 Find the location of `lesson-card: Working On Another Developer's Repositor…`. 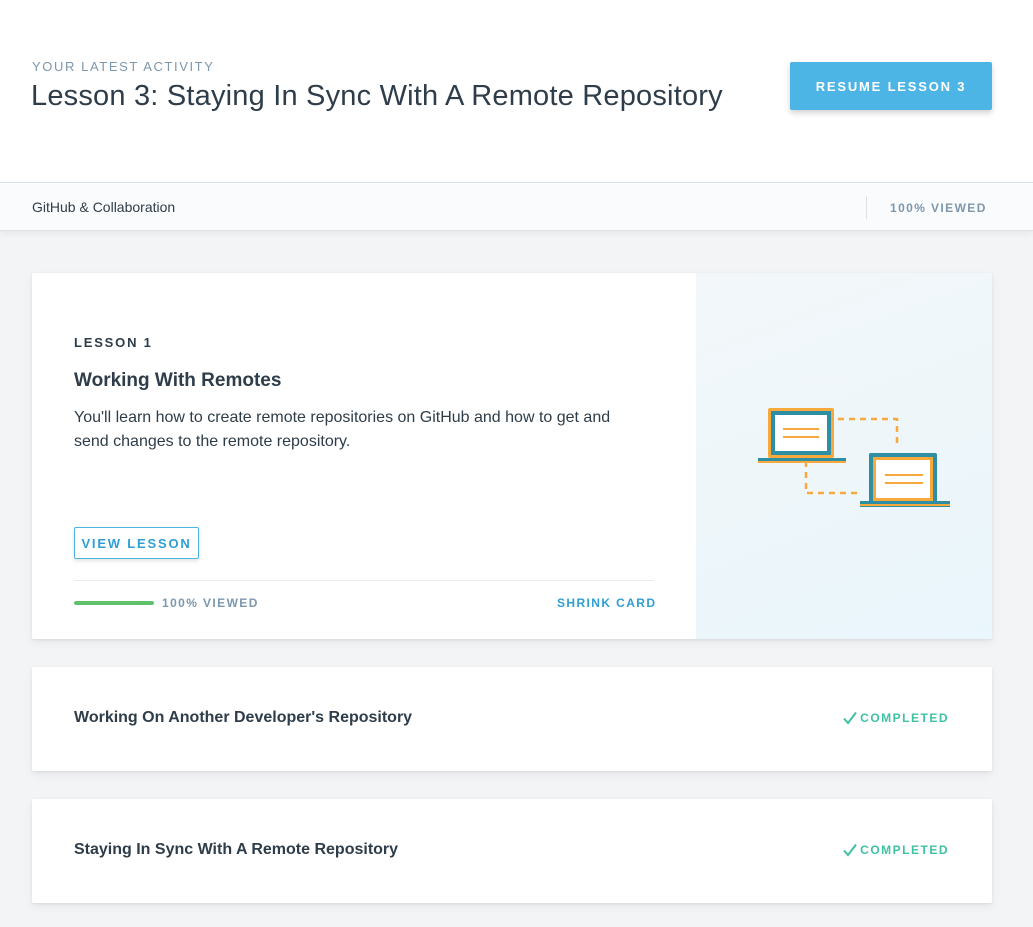

lesson-card: Working On Another Developer's Repositor… is located at coordinates (512, 719).